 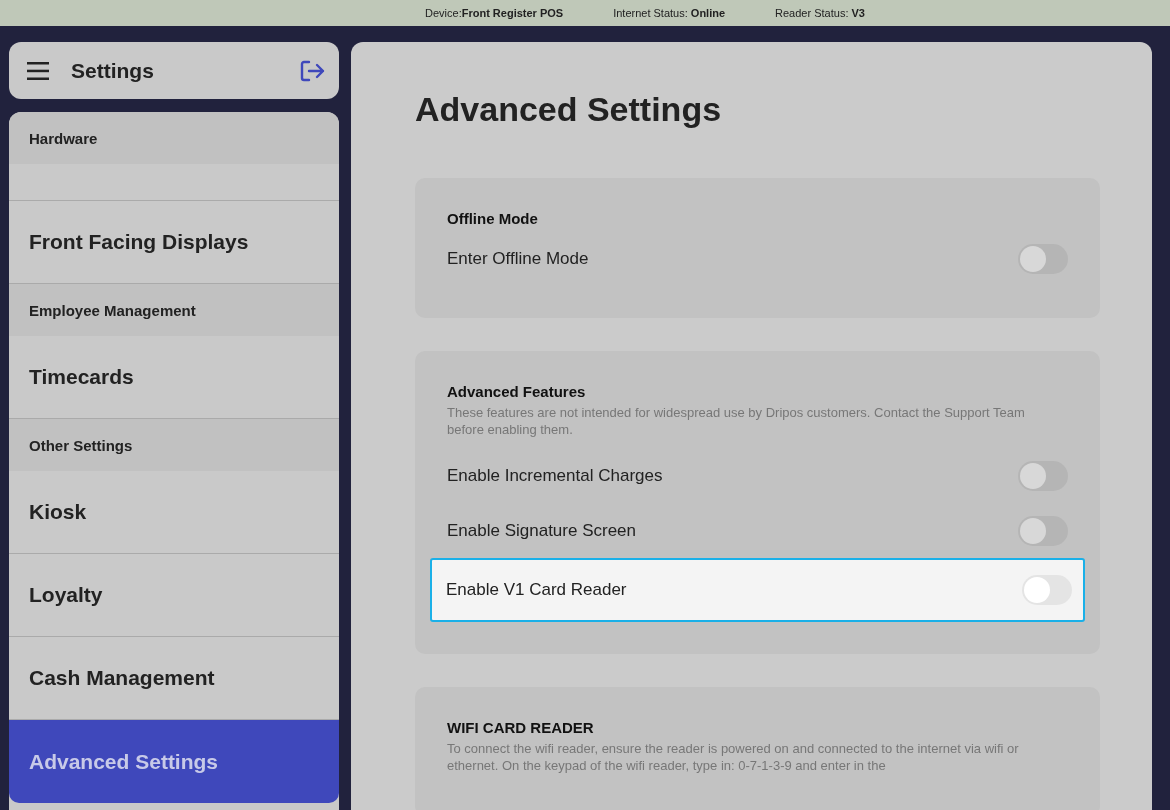 I want to click on status-text: Device:Front Register POS, so click(x=494, y=13).